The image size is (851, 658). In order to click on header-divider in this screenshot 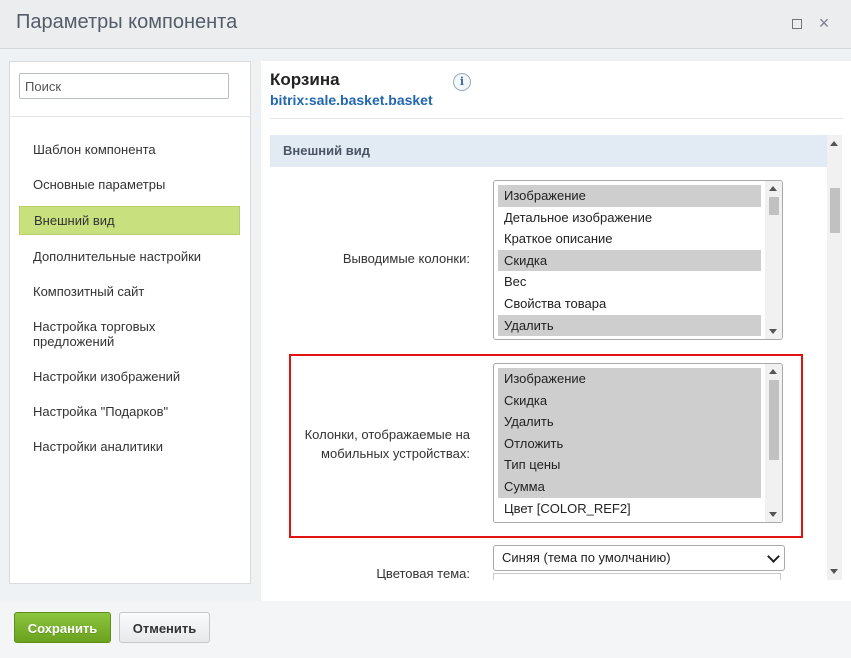, I will do `click(556, 118)`.